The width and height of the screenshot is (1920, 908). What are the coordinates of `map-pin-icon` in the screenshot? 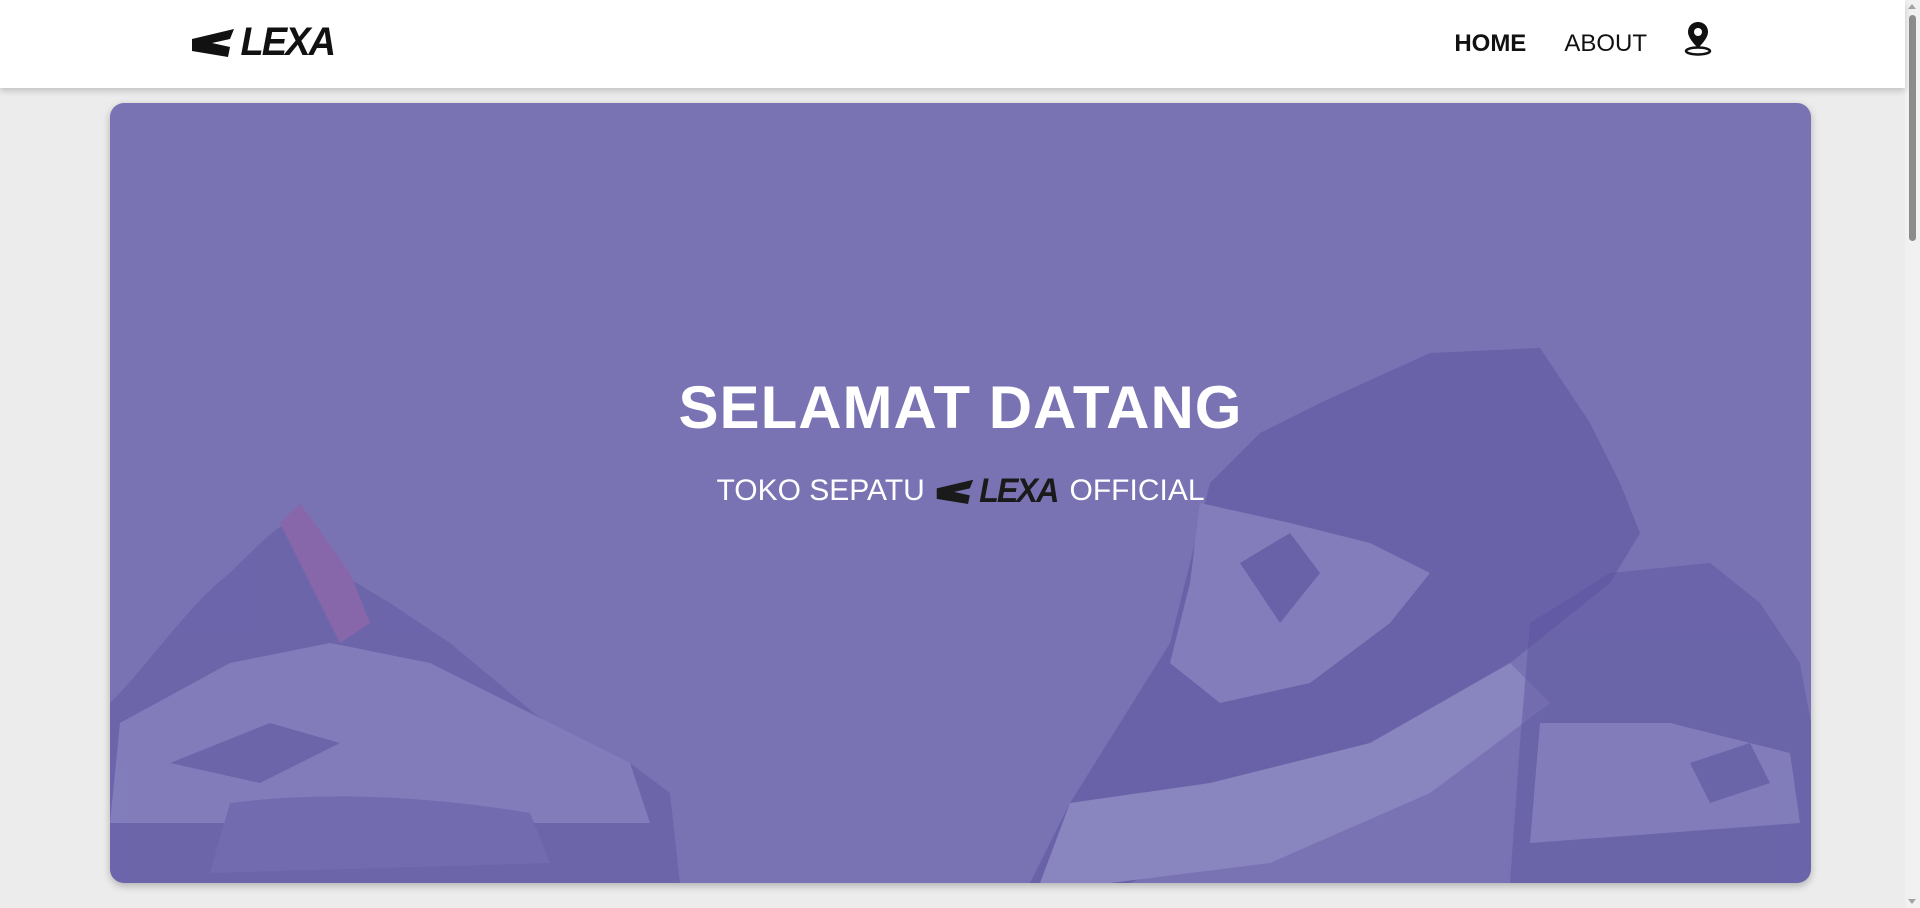 It's located at (1698, 38).